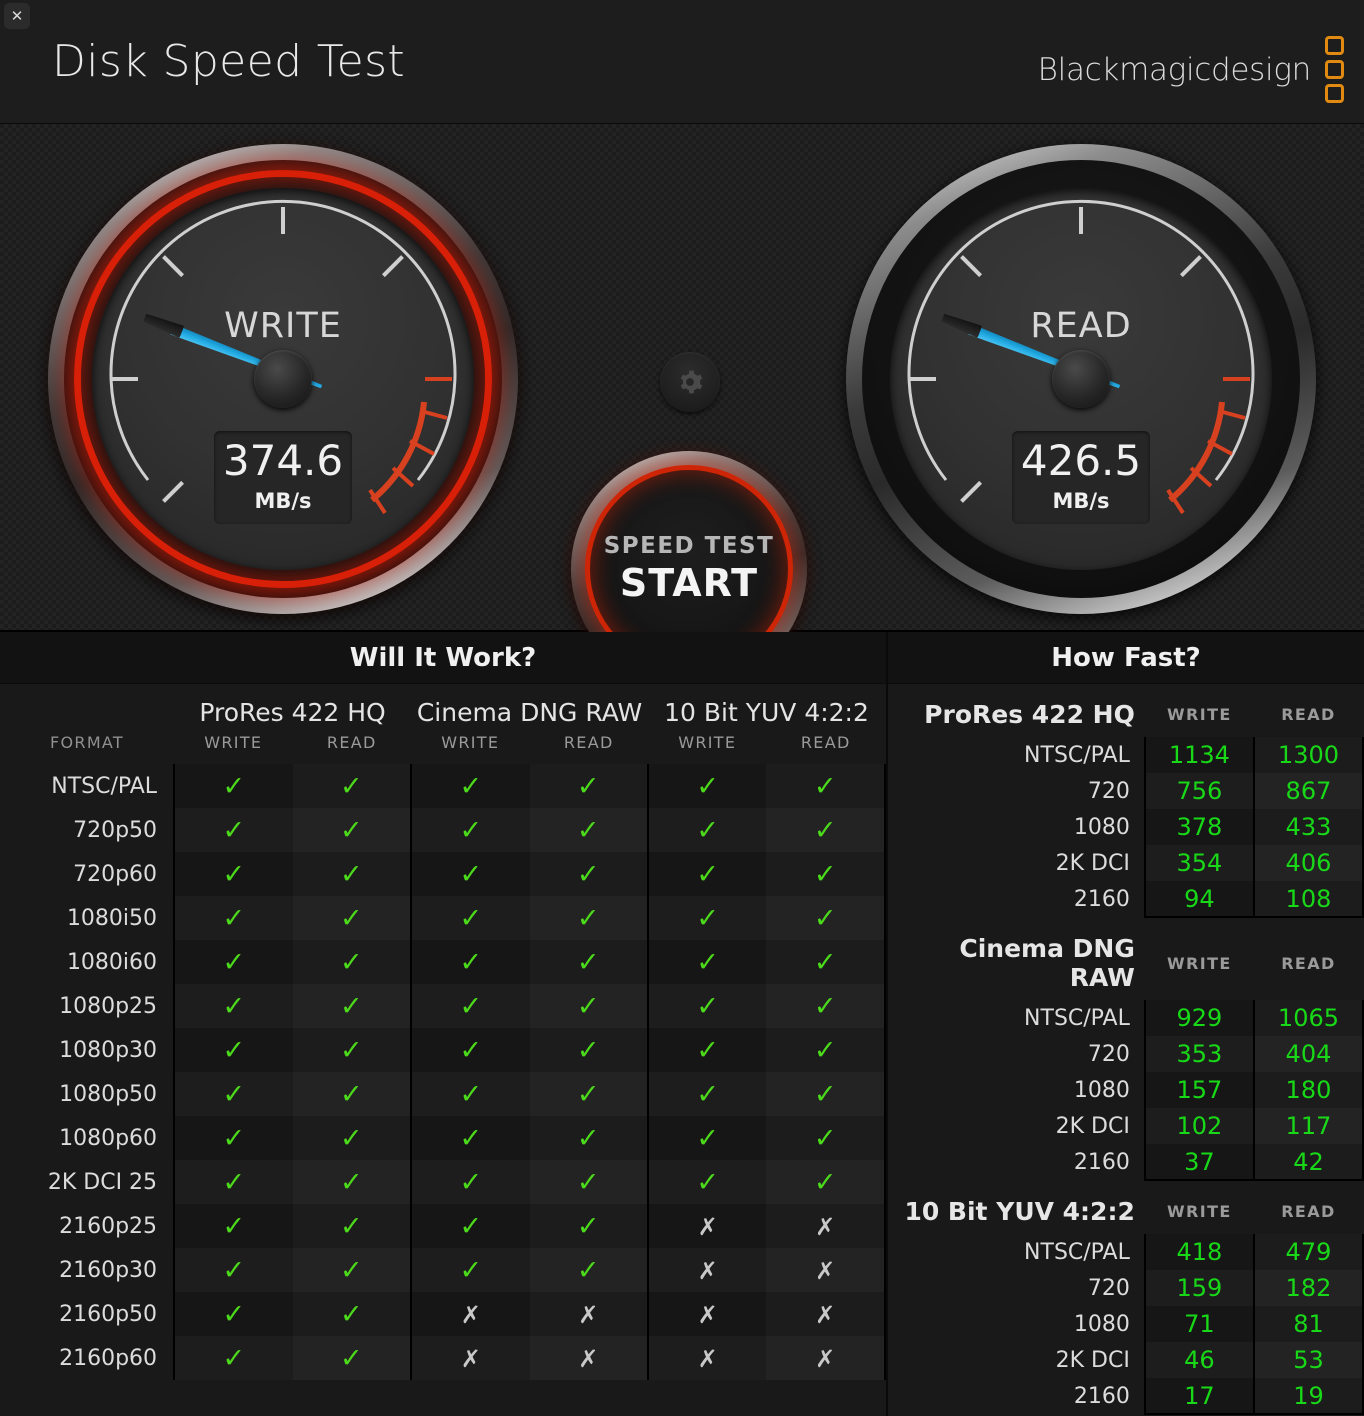  Describe the element at coordinates (1308, 1396) in the screenshot. I see `read-speed-value: 19` at that location.